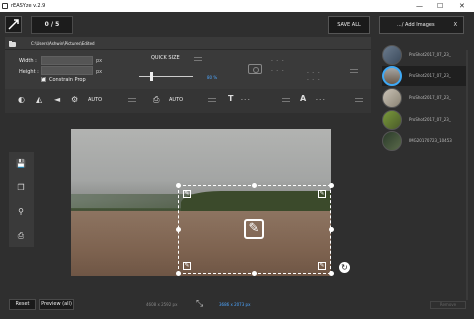 The image size is (474, 319). I want to click on output-menu-icon, so click(354, 71).